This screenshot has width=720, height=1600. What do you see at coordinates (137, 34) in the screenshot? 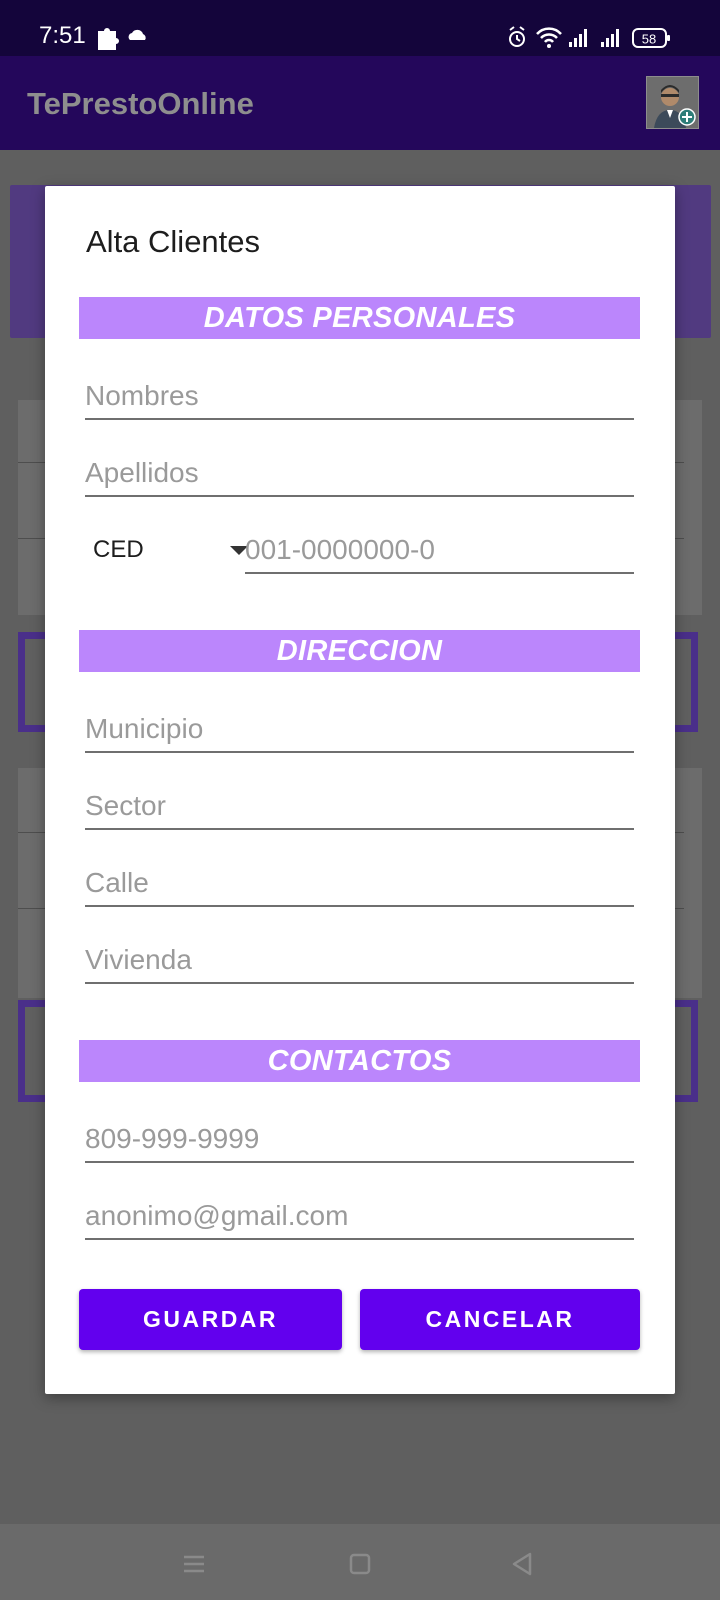
I see `cloud-icon` at bounding box center [137, 34].